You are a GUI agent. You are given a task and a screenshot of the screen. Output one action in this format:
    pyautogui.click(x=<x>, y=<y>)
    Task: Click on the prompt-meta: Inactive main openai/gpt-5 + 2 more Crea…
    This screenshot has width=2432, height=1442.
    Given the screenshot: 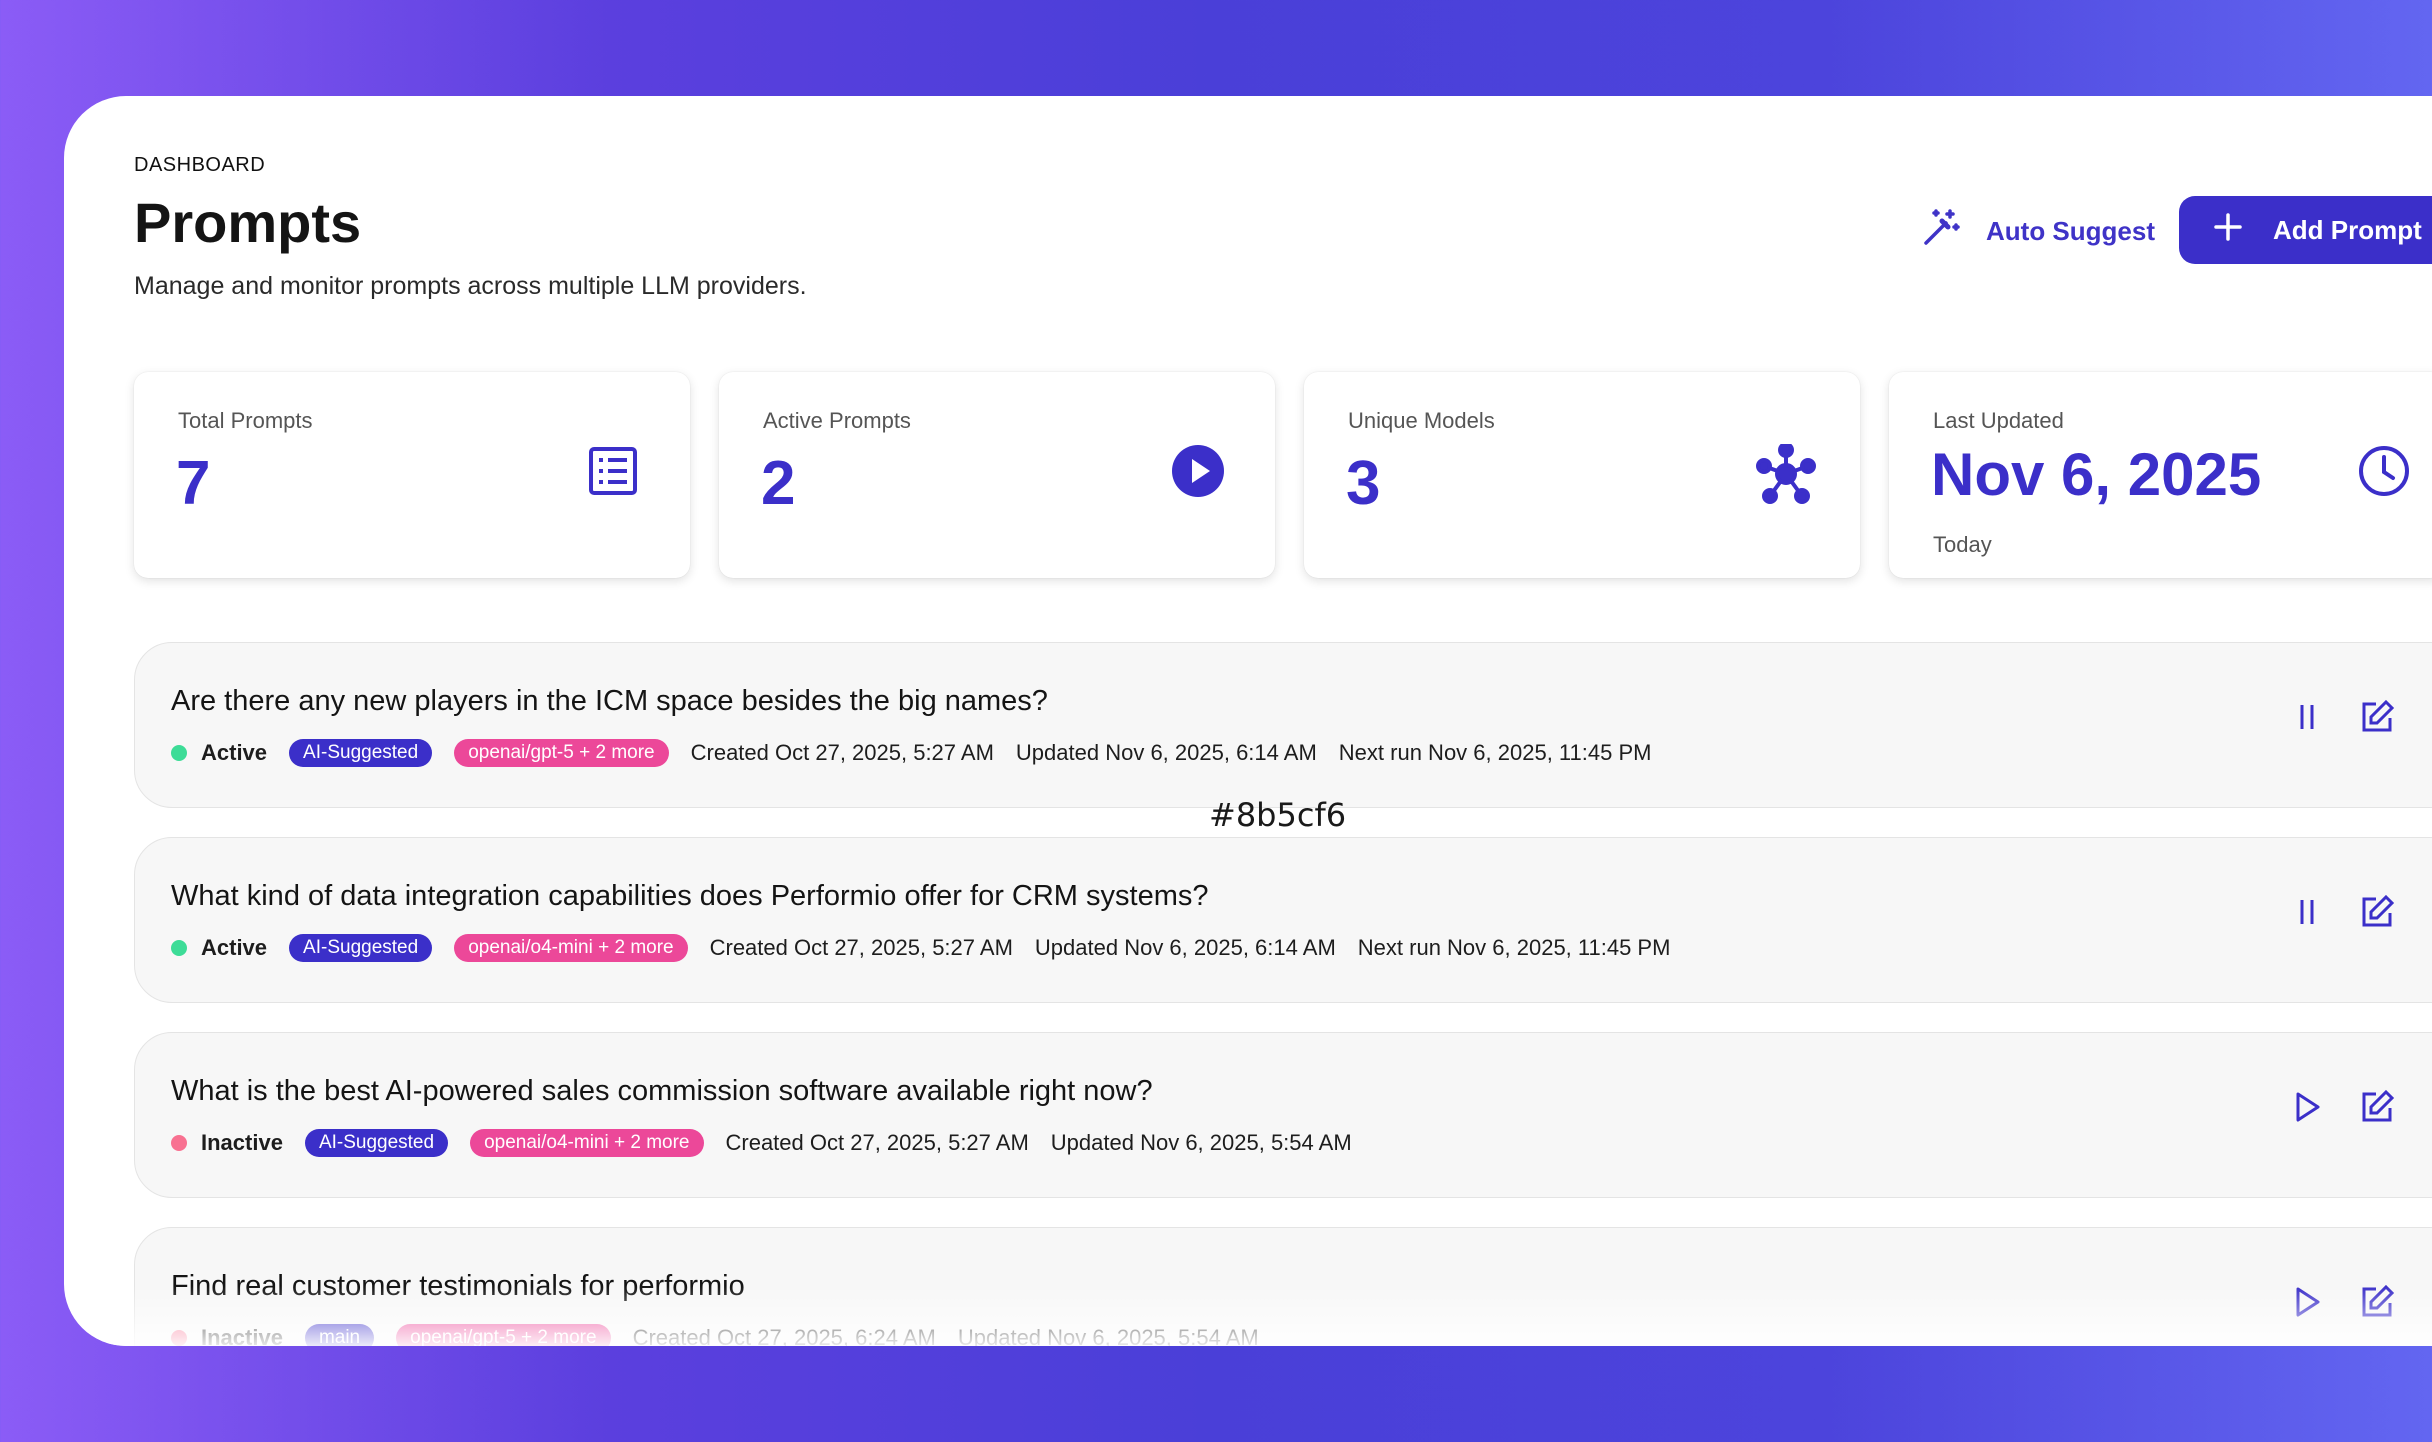 What is the action you would take?
    pyautogui.click(x=715, y=1335)
    